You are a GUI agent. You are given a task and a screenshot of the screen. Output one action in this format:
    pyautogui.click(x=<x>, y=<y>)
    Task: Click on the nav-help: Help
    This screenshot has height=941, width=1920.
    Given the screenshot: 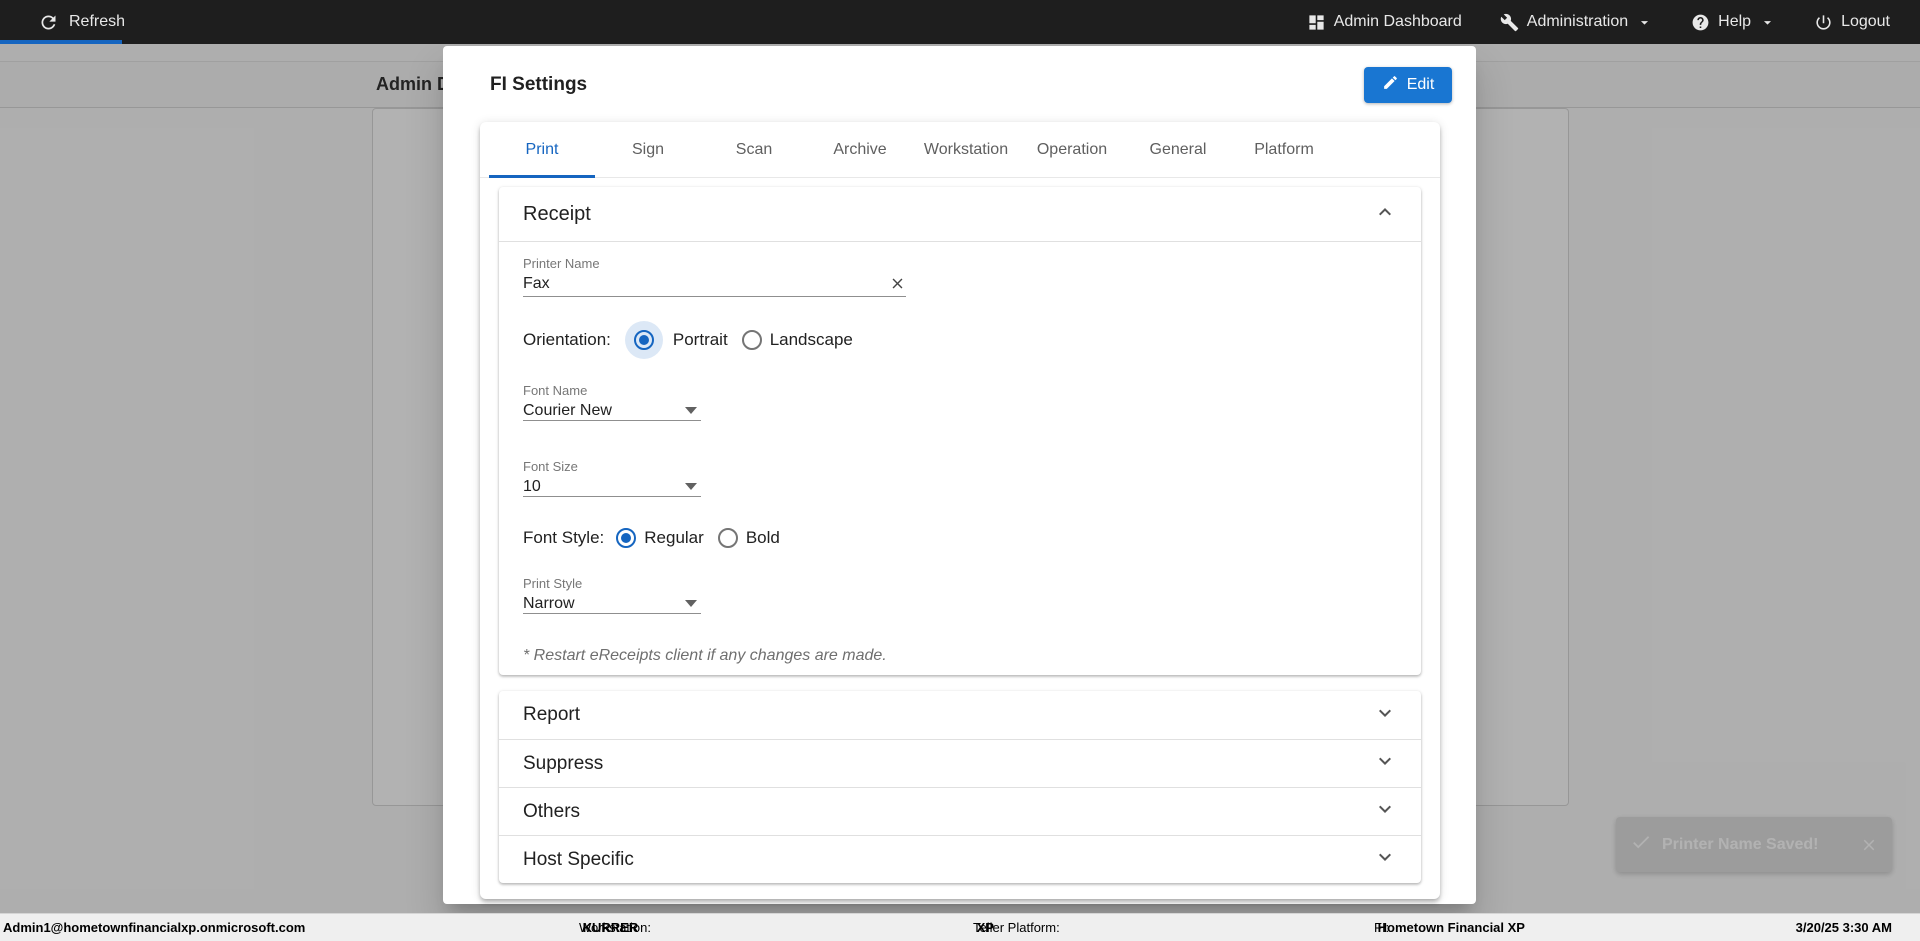 What is the action you would take?
    pyautogui.click(x=1733, y=22)
    